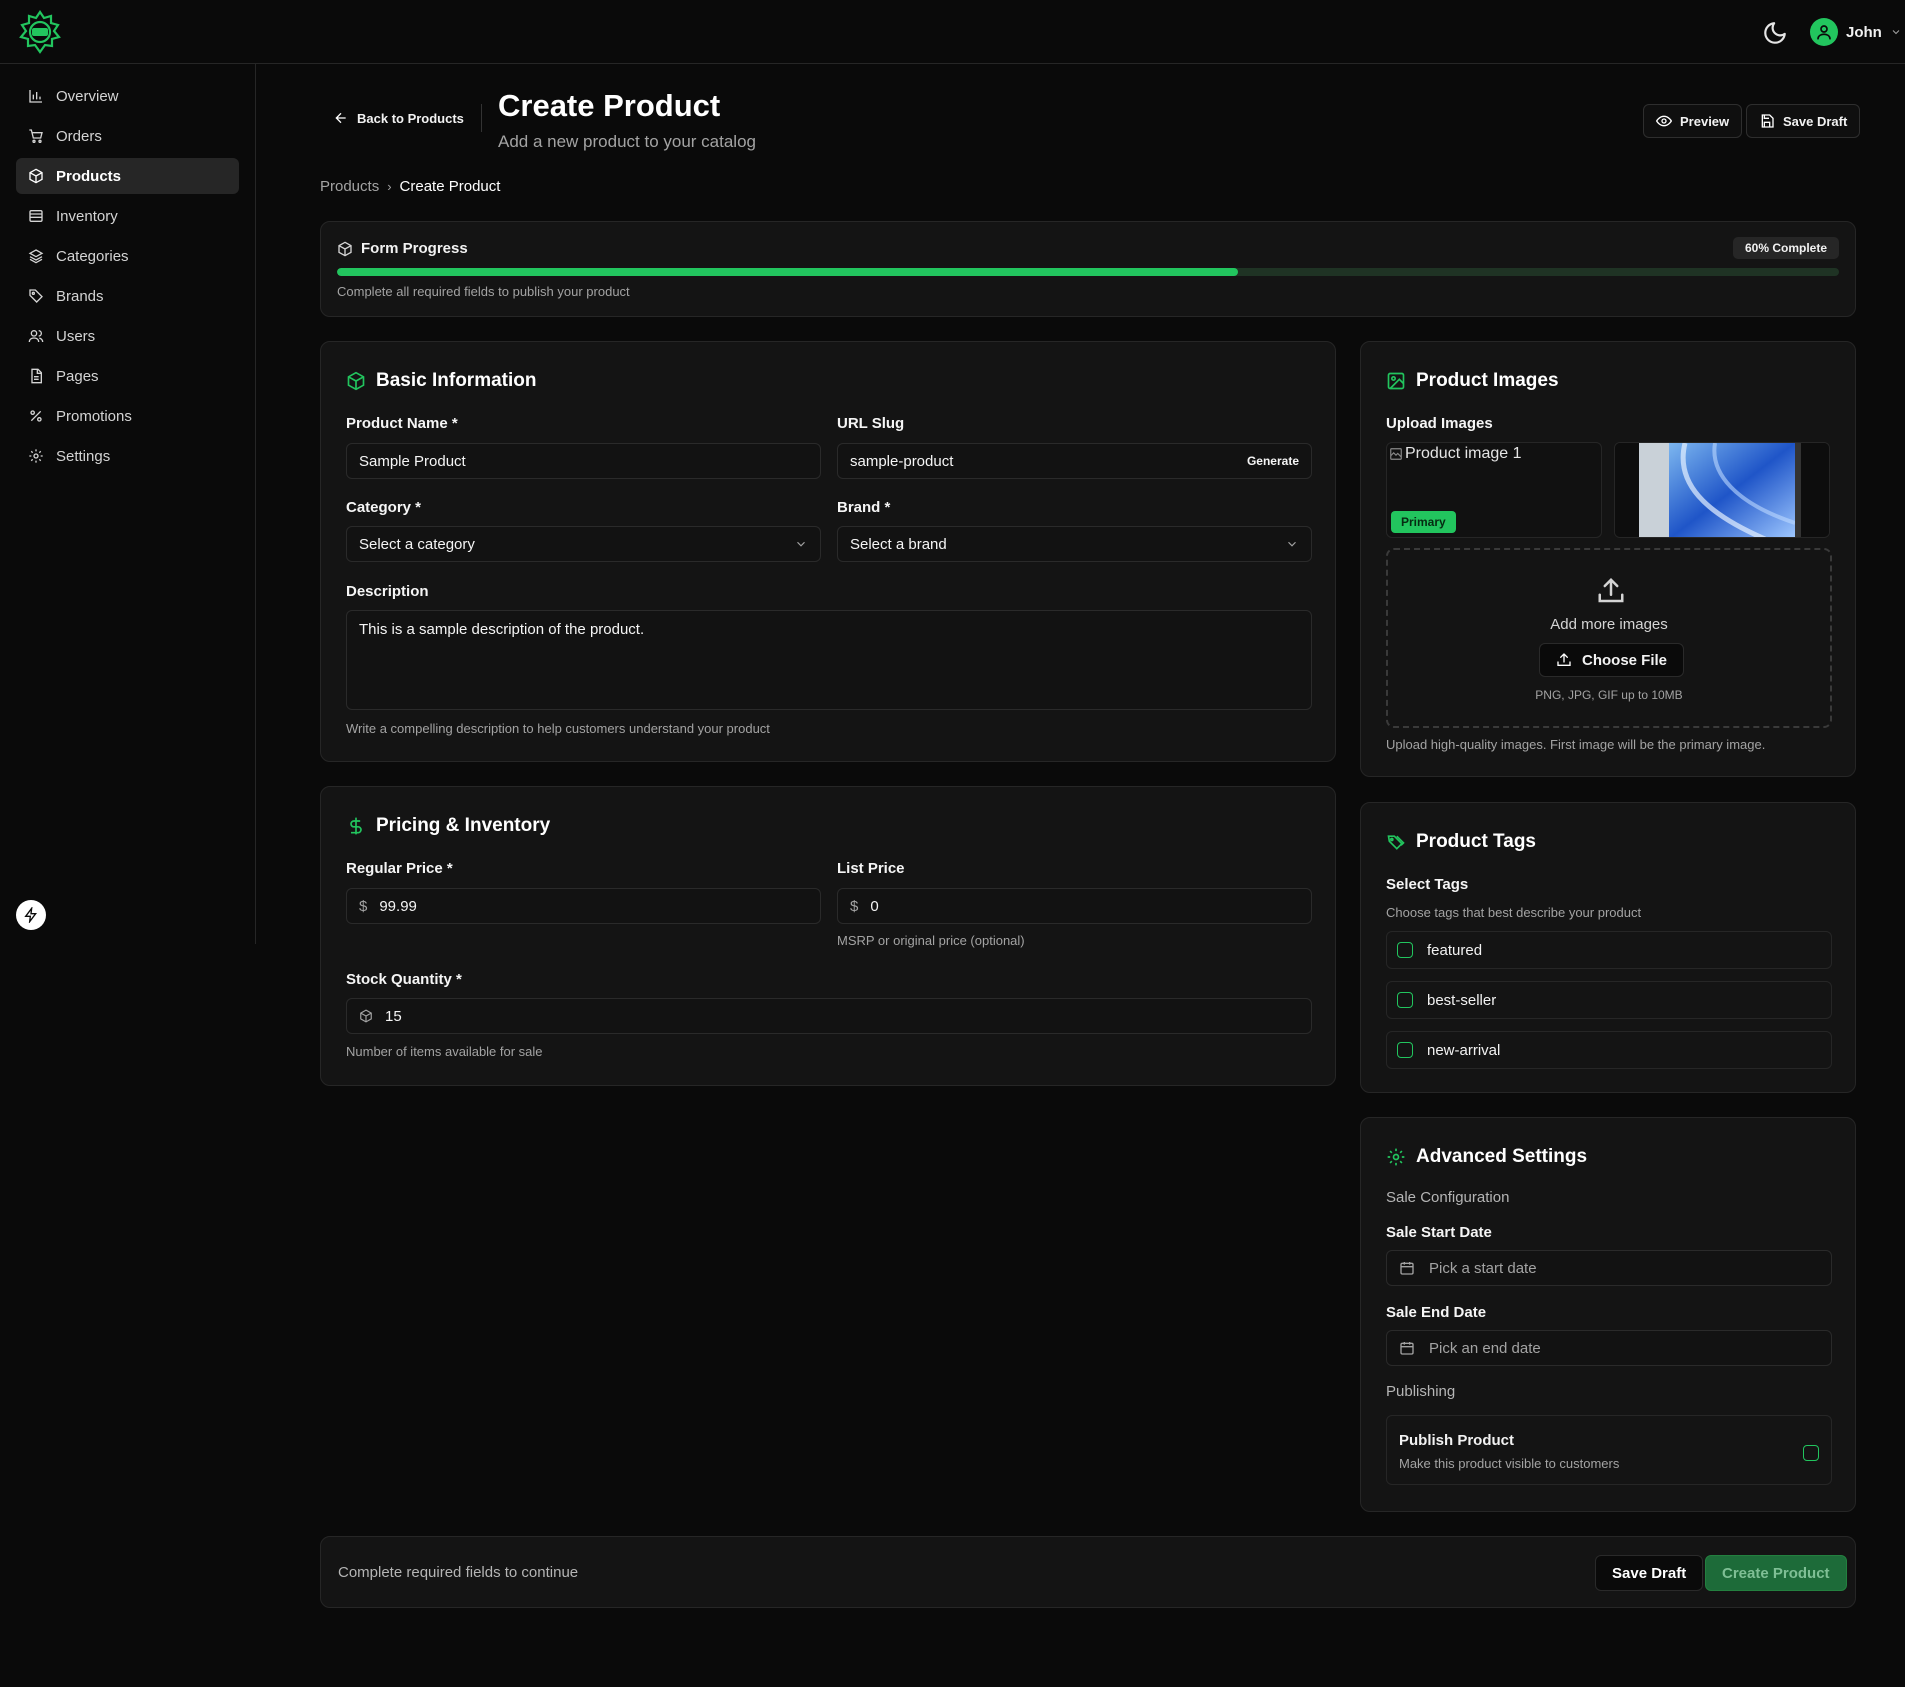  I want to click on sidebar-item-label: Overview, so click(87, 96).